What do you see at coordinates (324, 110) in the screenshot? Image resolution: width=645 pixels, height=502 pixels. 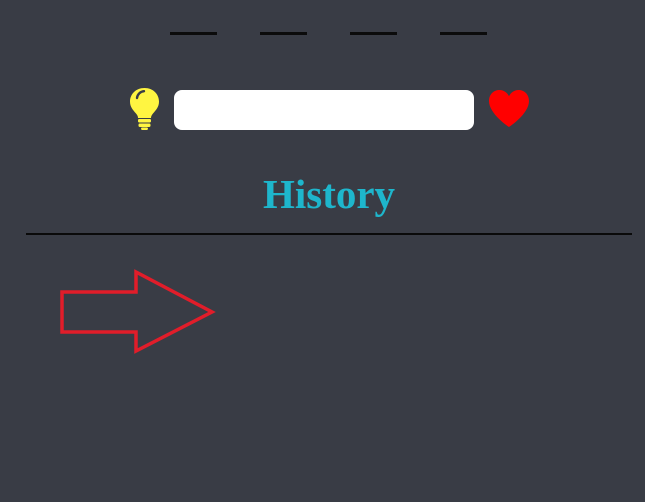 I see `guess-input` at bounding box center [324, 110].